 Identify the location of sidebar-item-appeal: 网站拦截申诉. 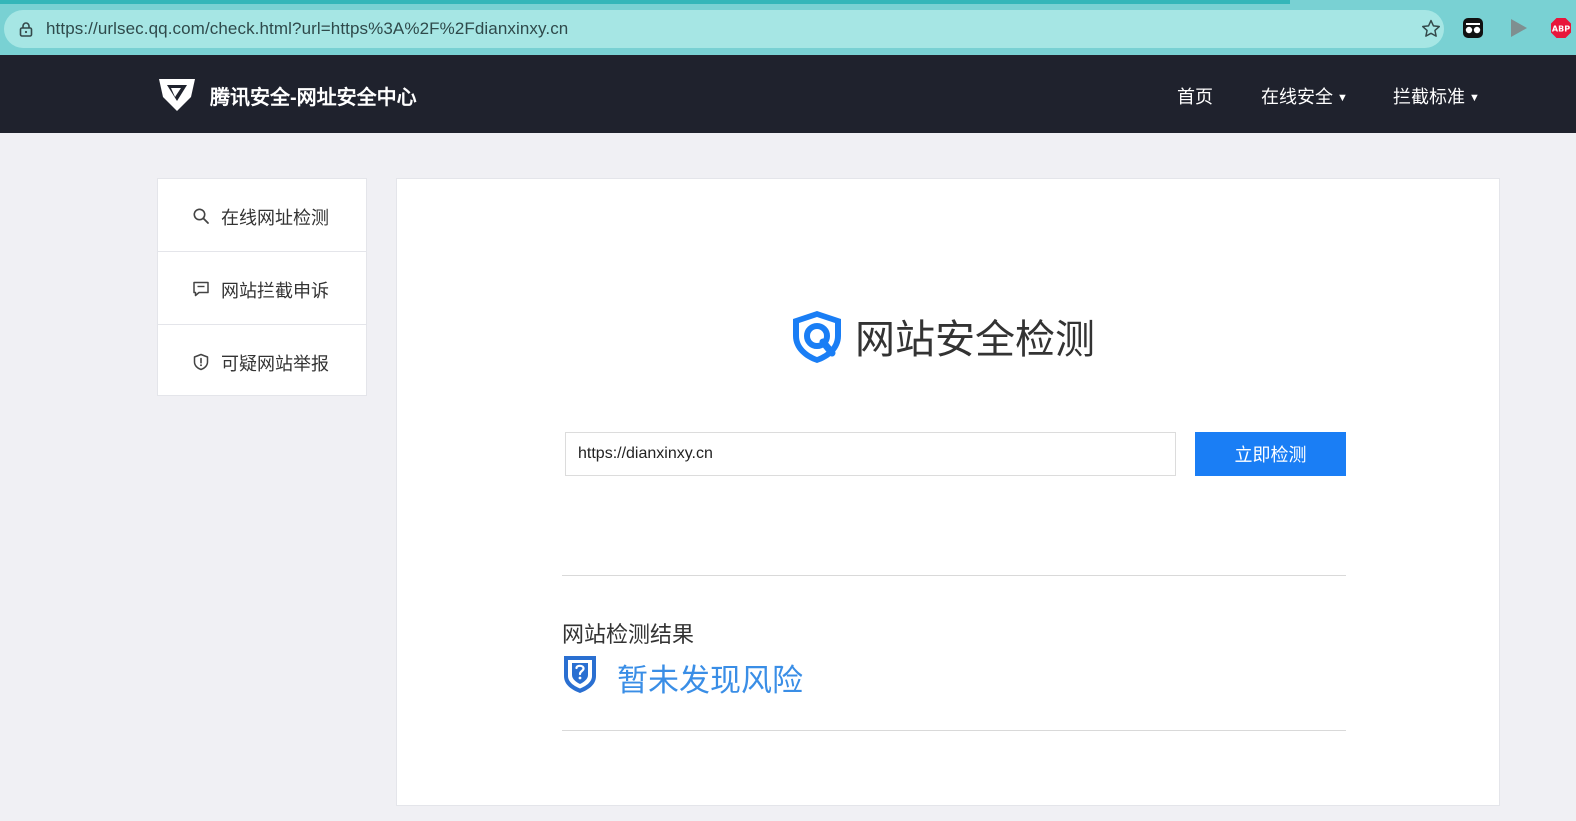
(262, 288).